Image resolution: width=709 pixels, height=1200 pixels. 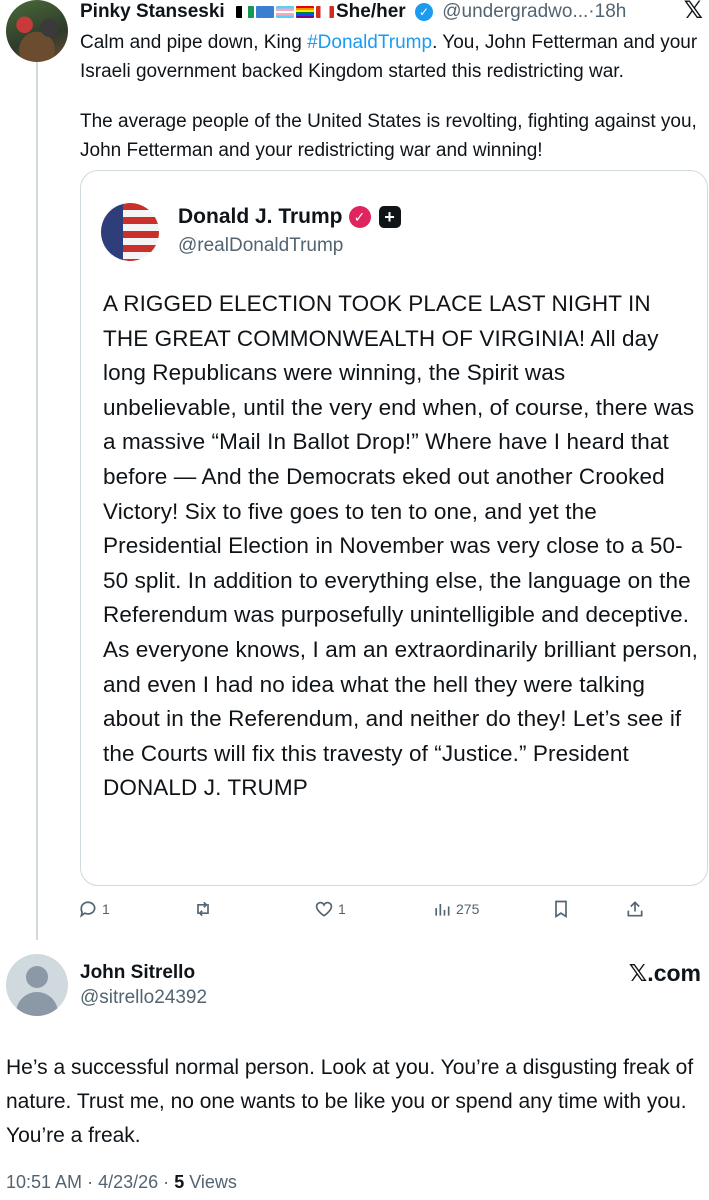 I want to click on like-button: 1, so click(x=330, y=909).